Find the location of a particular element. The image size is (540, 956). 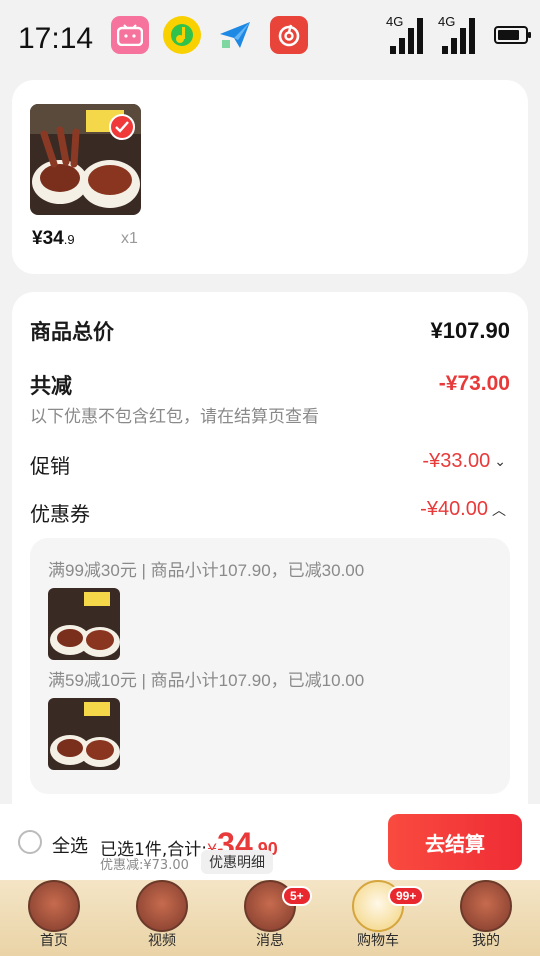

coupon-line: 满59减10元 | 商品小计107.90，已减10.00 is located at coordinates (206, 680).